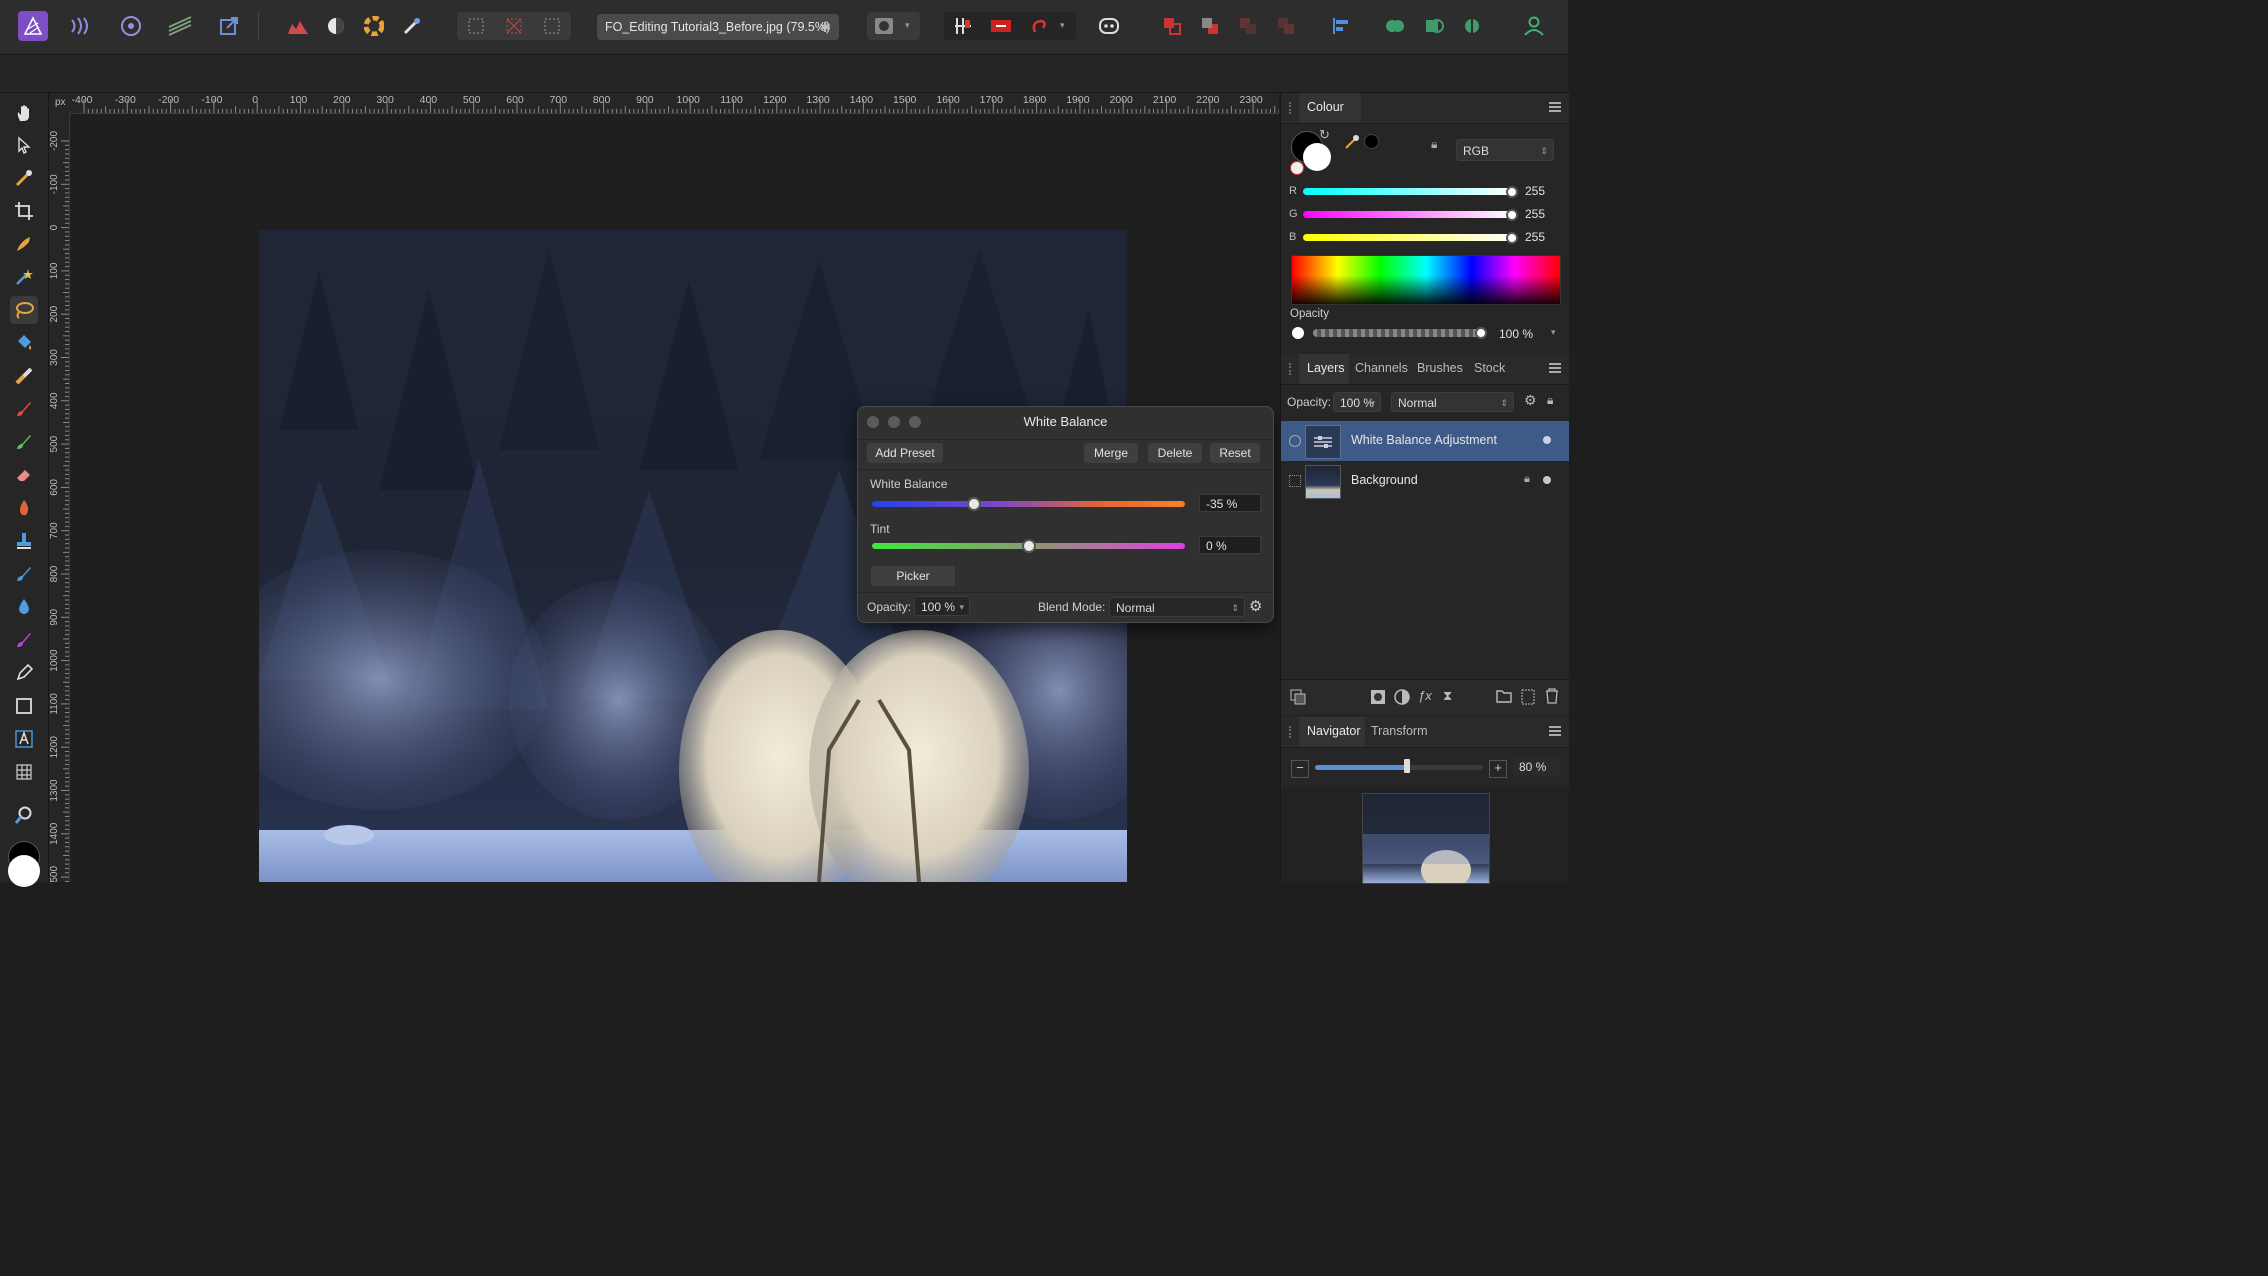 The image size is (2268, 1276). I want to click on stroke-colour-swatch, so click(1317, 157).